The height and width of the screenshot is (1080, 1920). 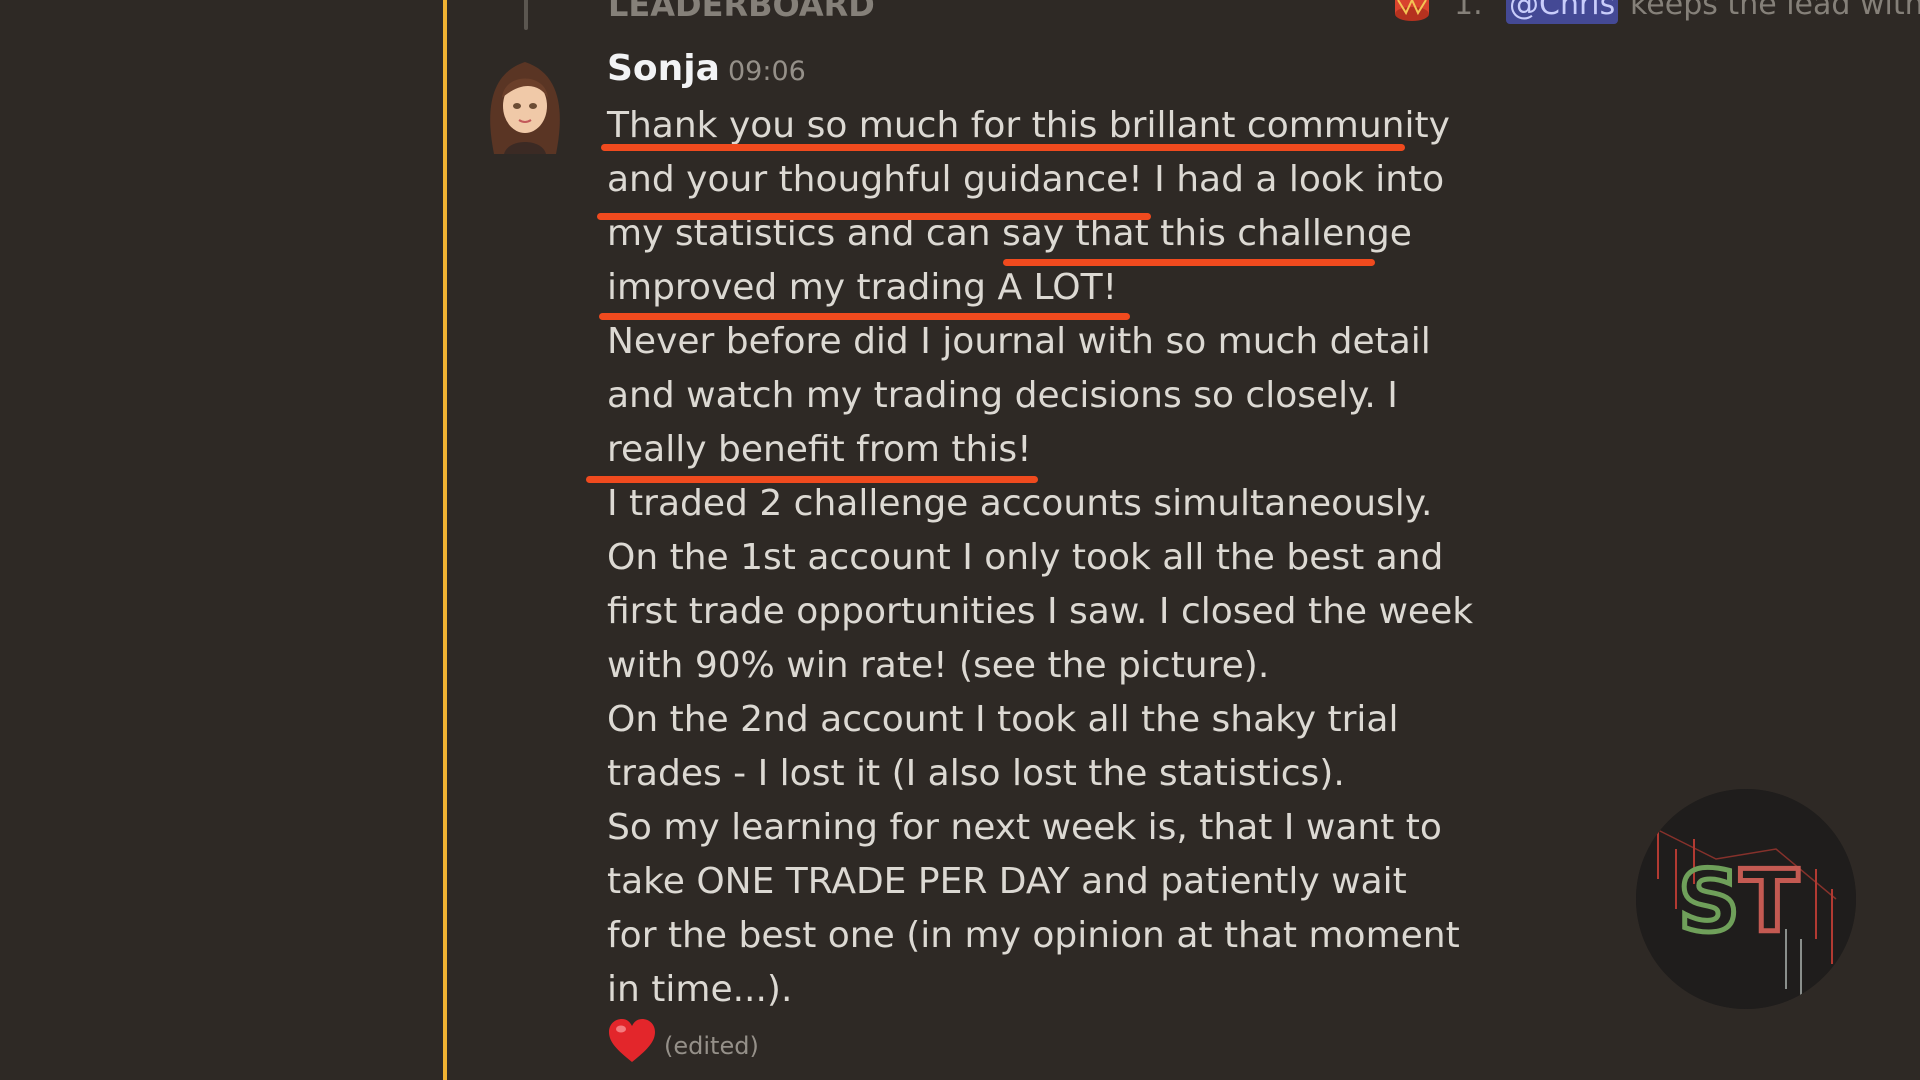 I want to click on channel-logo: ST, so click(x=1746, y=899).